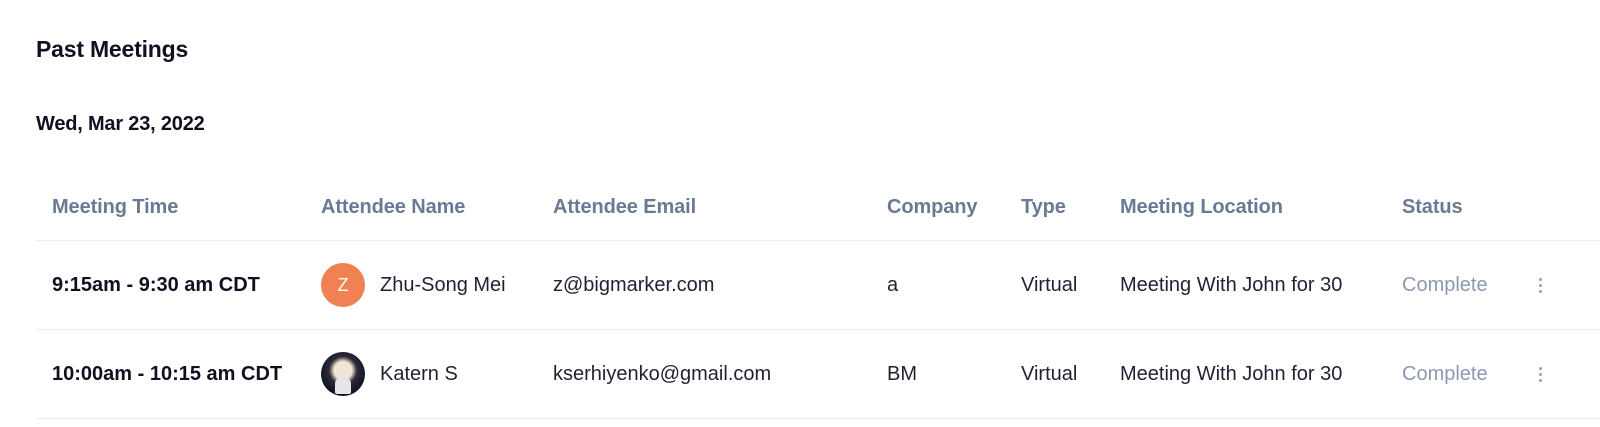 This screenshot has width=1600, height=427. What do you see at coordinates (1043, 206) in the screenshot?
I see `column-header-type: Type` at bounding box center [1043, 206].